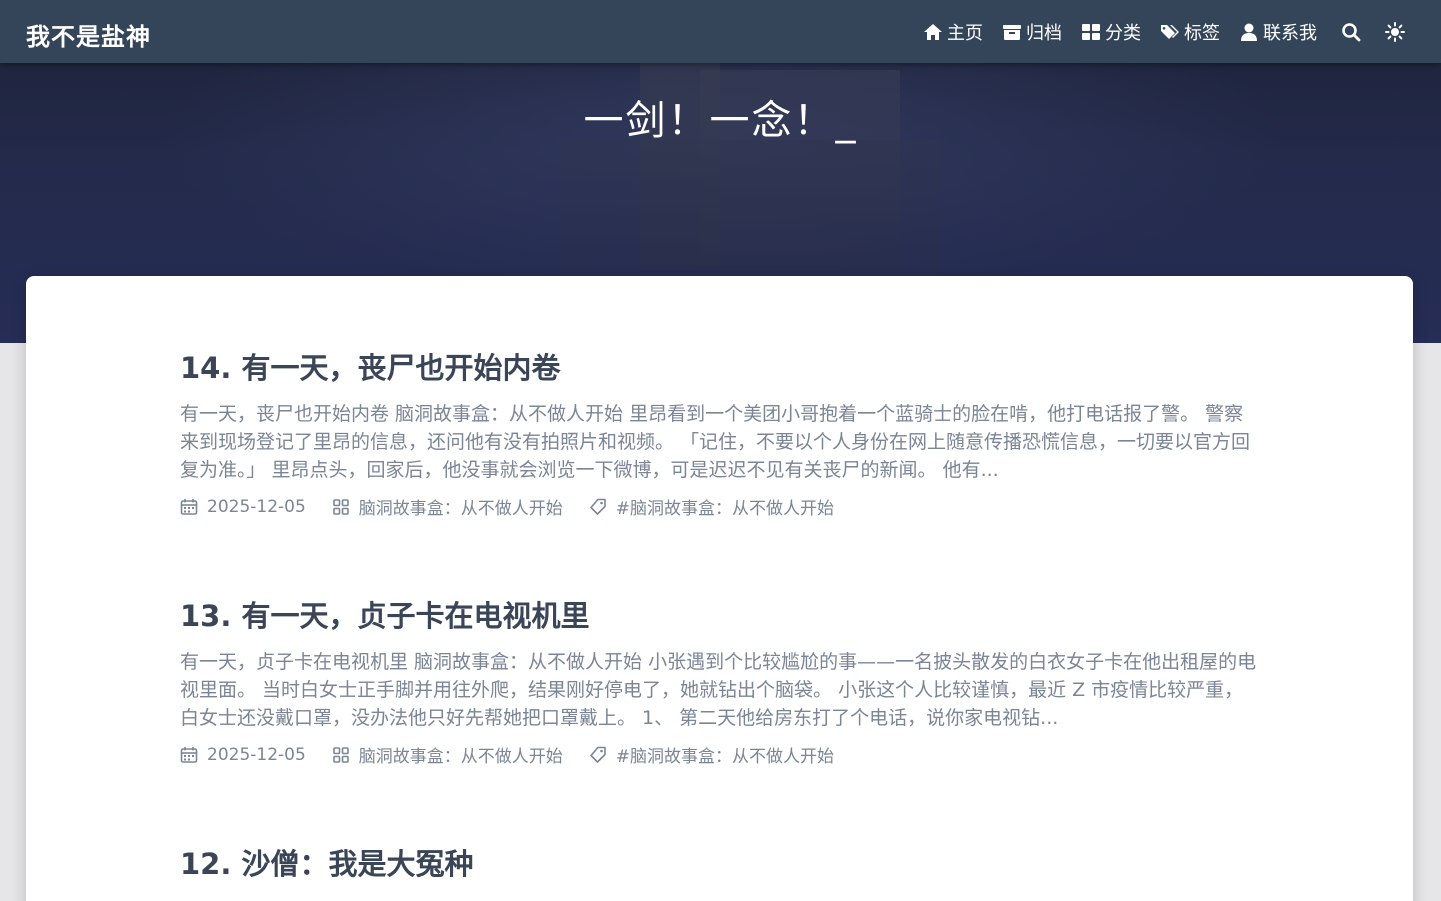  Describe the element at coordinates (88, 34) in the screenshot. I see `site-brand: 我不是盐神` at that location.